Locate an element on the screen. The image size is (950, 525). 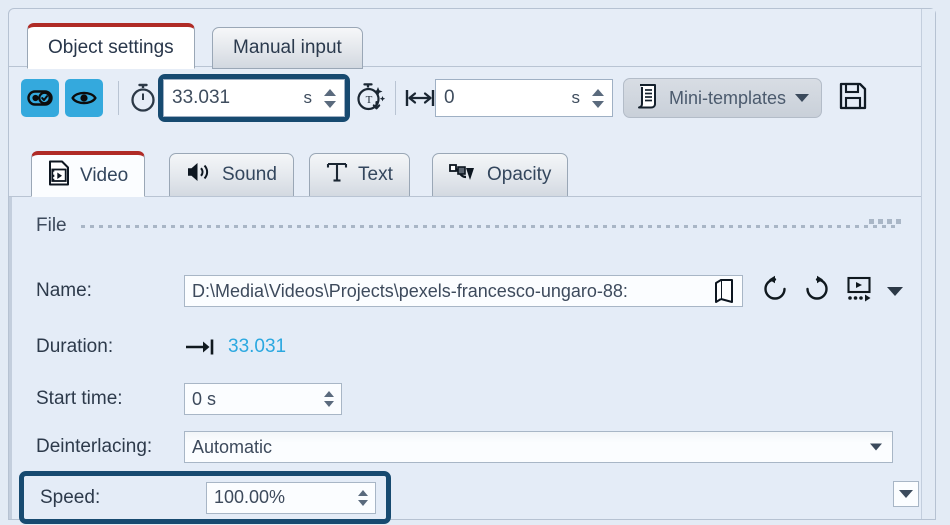
toggle-switch-check-icon is located at coordinates (40, 98).